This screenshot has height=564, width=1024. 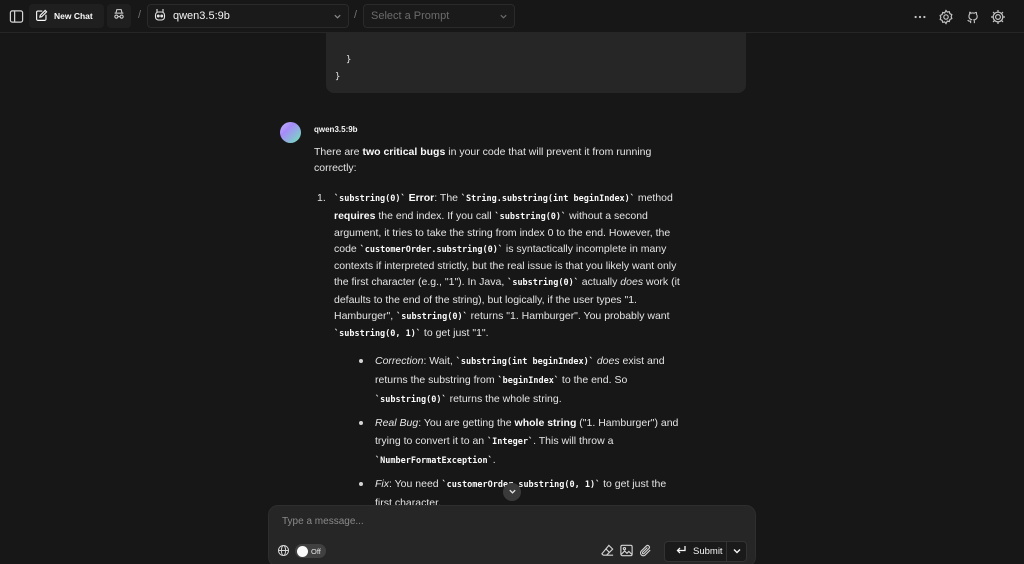 I want to click on incognito-icon, so click(x=119, y=16).